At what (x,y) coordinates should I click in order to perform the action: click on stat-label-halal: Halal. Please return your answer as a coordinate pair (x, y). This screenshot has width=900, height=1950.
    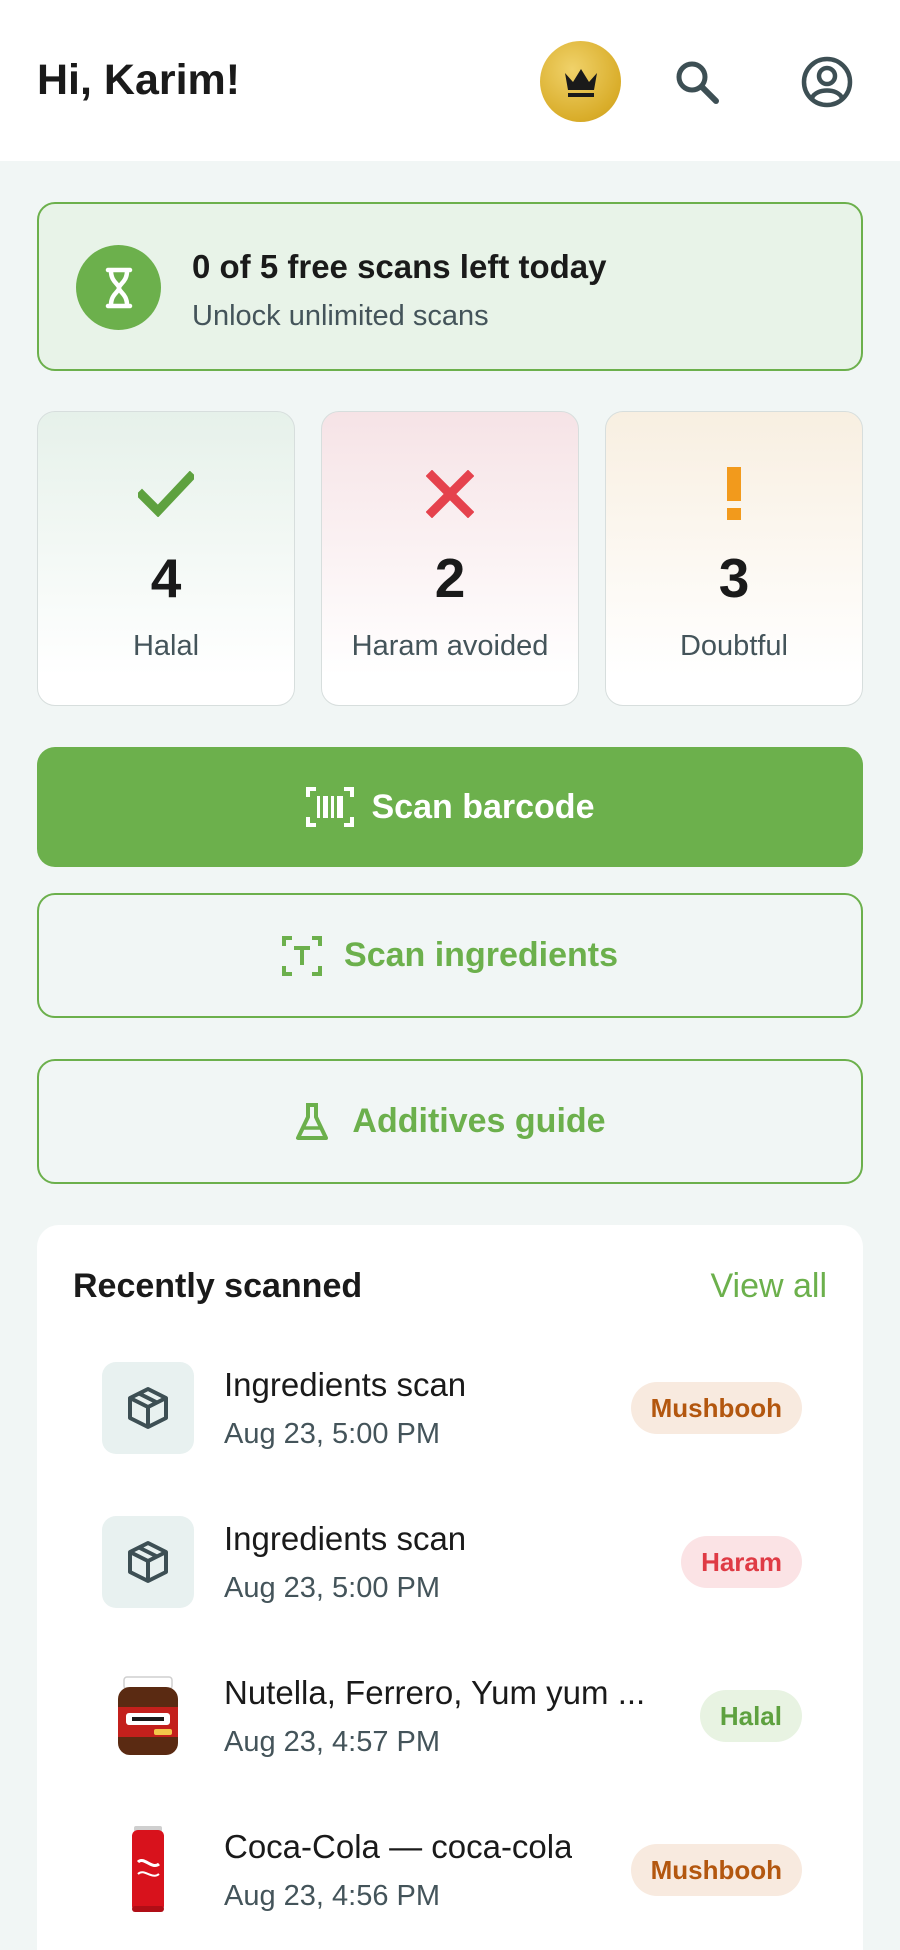
    Looking at the image, I should click on (166, 646).